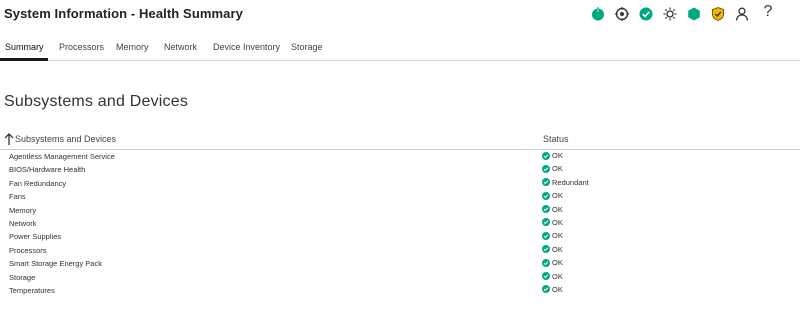 Image resolution: width=800 pixels, height=318 pixels. I want to click on header-icon-bar: ?, so click(695, 14).